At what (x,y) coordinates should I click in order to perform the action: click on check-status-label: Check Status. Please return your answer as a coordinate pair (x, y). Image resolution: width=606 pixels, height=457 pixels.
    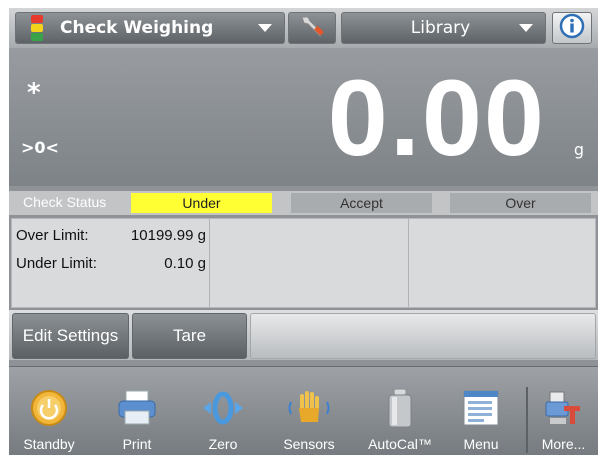
    Looking at the image, I should click on (65, 202).